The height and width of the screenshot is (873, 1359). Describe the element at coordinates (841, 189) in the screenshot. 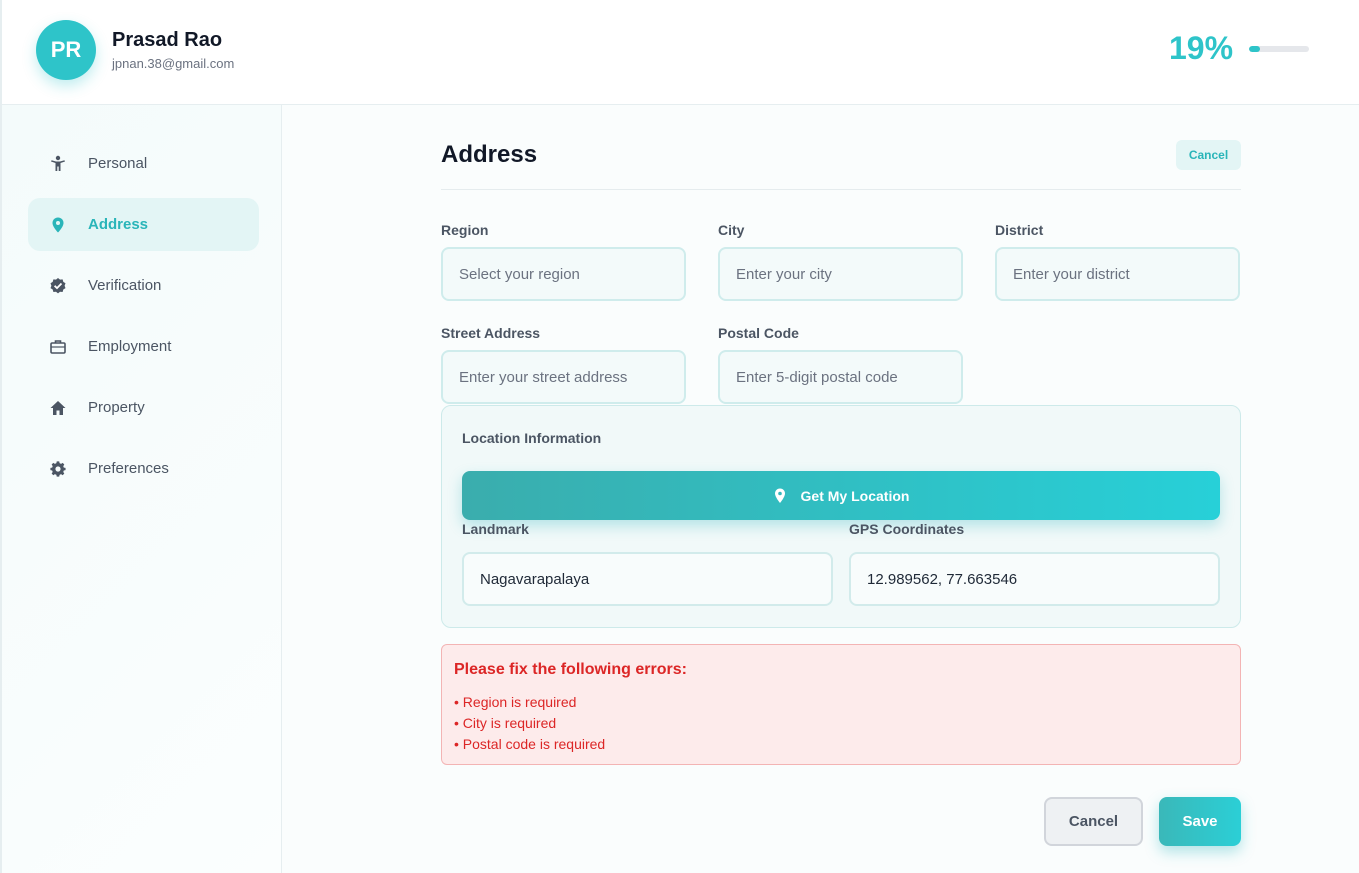

I see `divider` at that location.